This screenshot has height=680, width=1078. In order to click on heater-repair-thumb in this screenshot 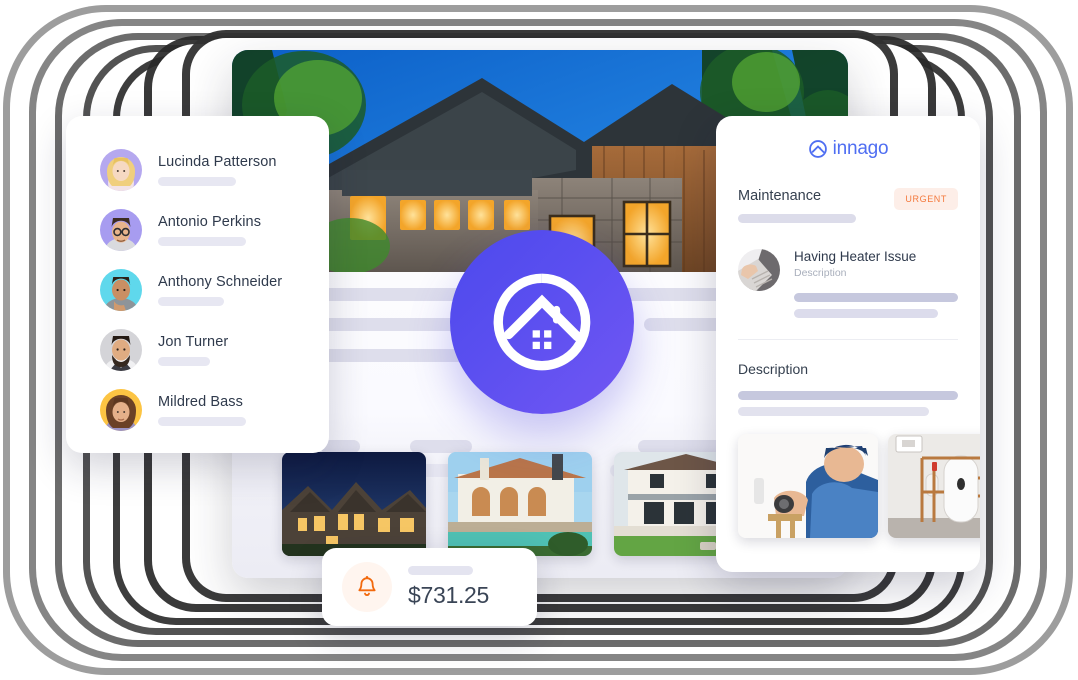, I will do `click(759, 270)`.